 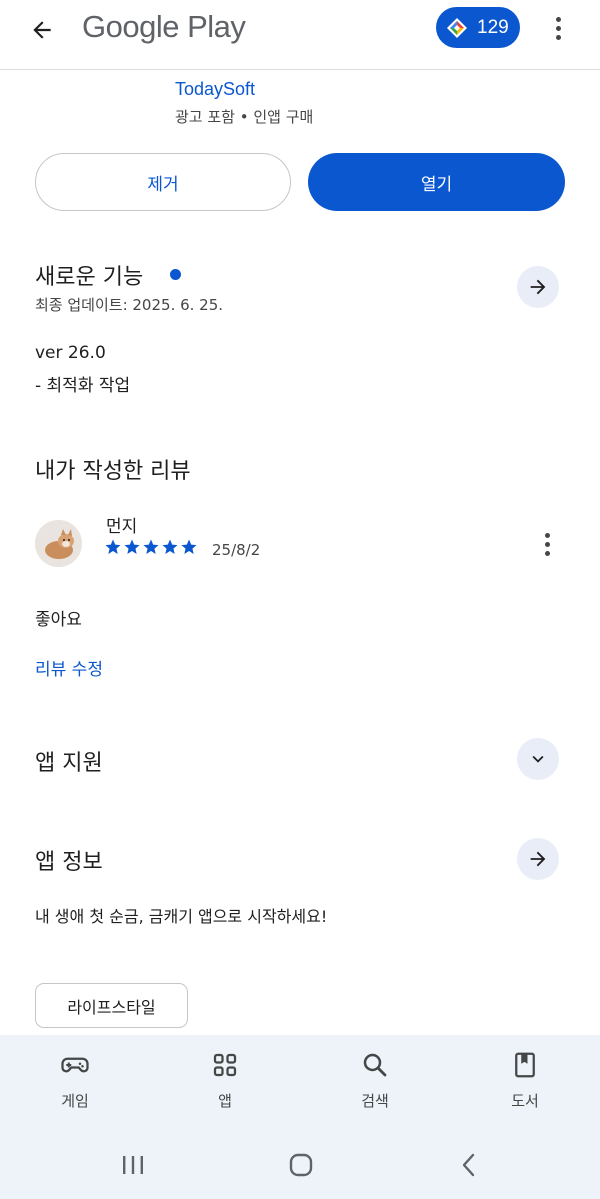 What do you see at coordinates (225, 1065) in the screenshot?
I see `apps-grid-icon` at bounding box center [225, 1065].